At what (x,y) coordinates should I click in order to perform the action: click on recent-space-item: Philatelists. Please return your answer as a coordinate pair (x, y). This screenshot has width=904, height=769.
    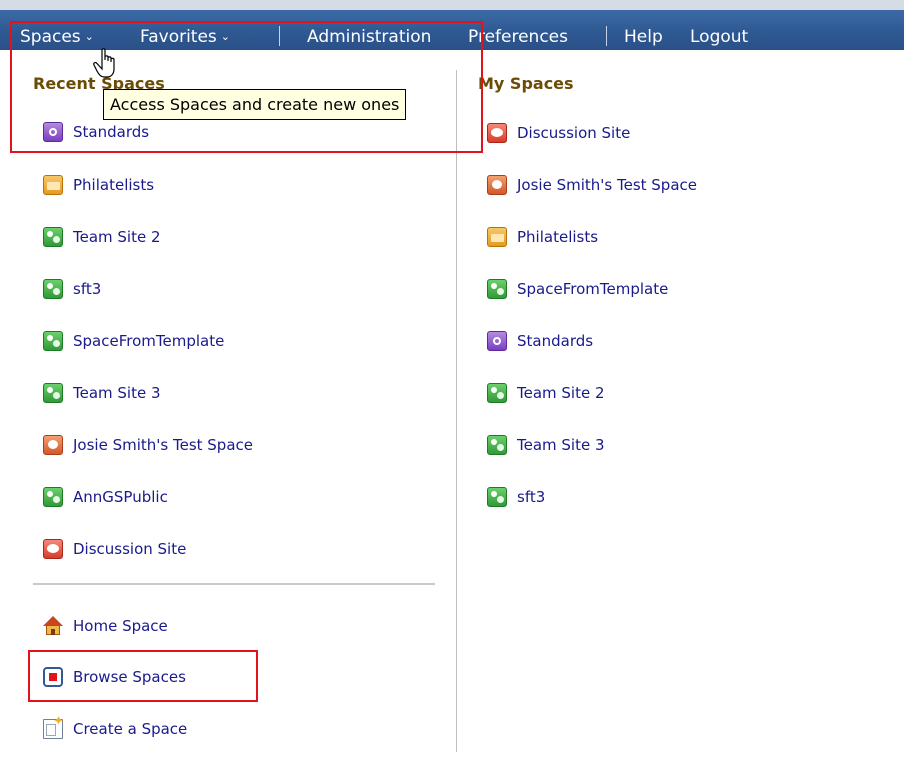
    Looking at the image, I should click on (98, 185).